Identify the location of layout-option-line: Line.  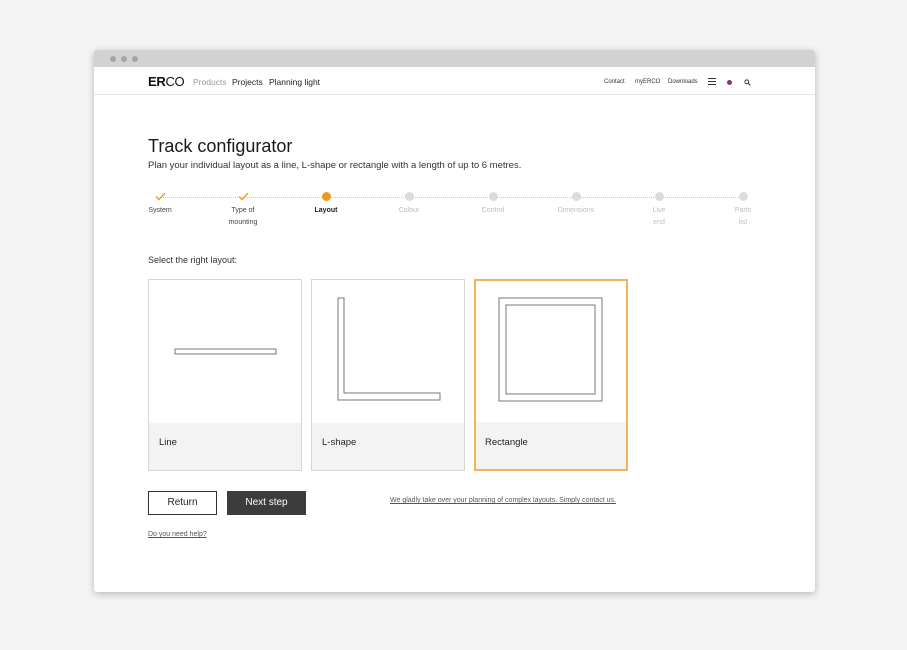
(225, 375).